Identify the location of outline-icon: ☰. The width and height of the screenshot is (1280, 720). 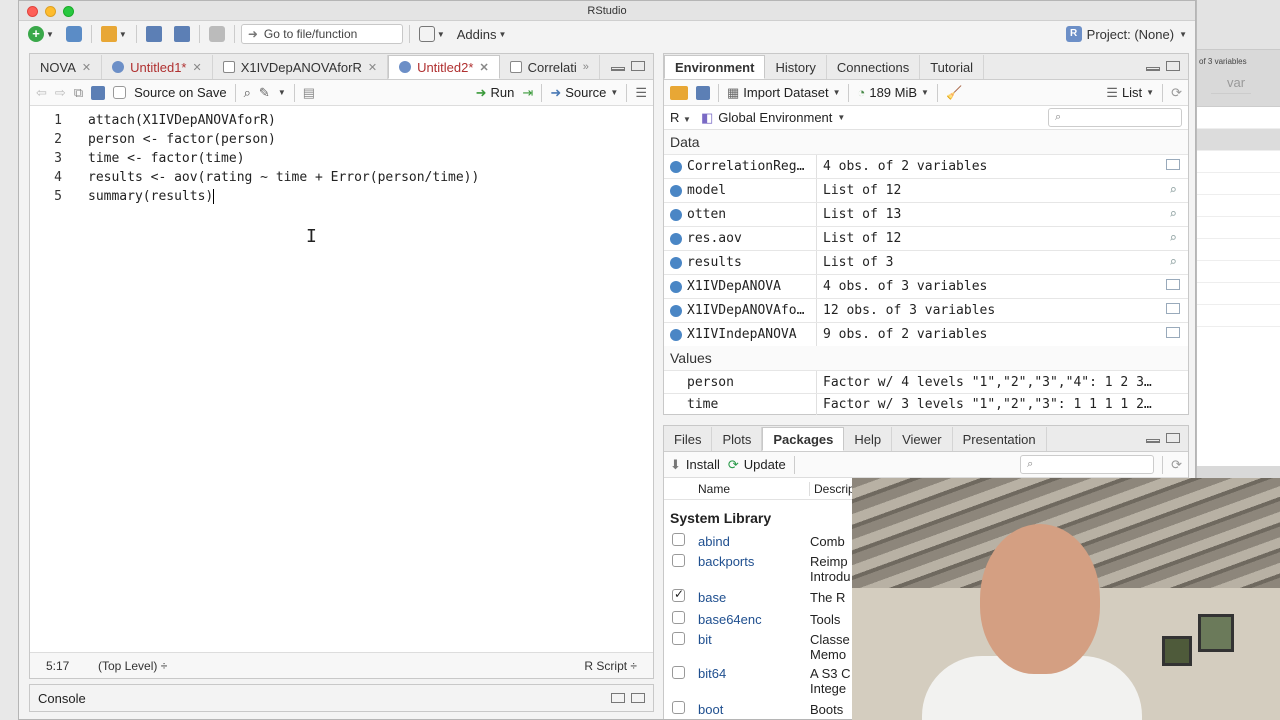
(641, 93).